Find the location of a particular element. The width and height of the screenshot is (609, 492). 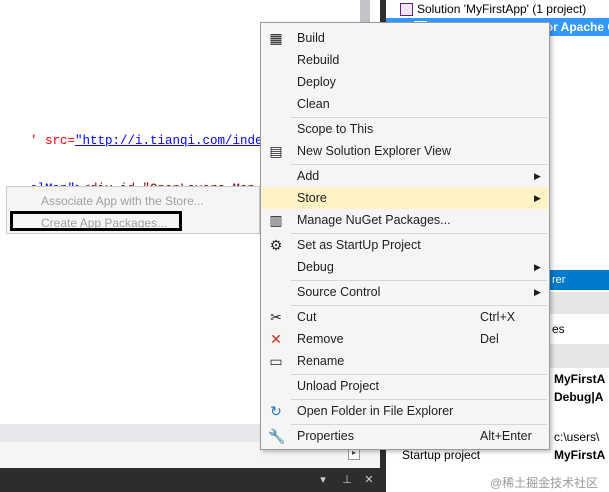

menu-add-label: Add is located at coordinates (308, 176).